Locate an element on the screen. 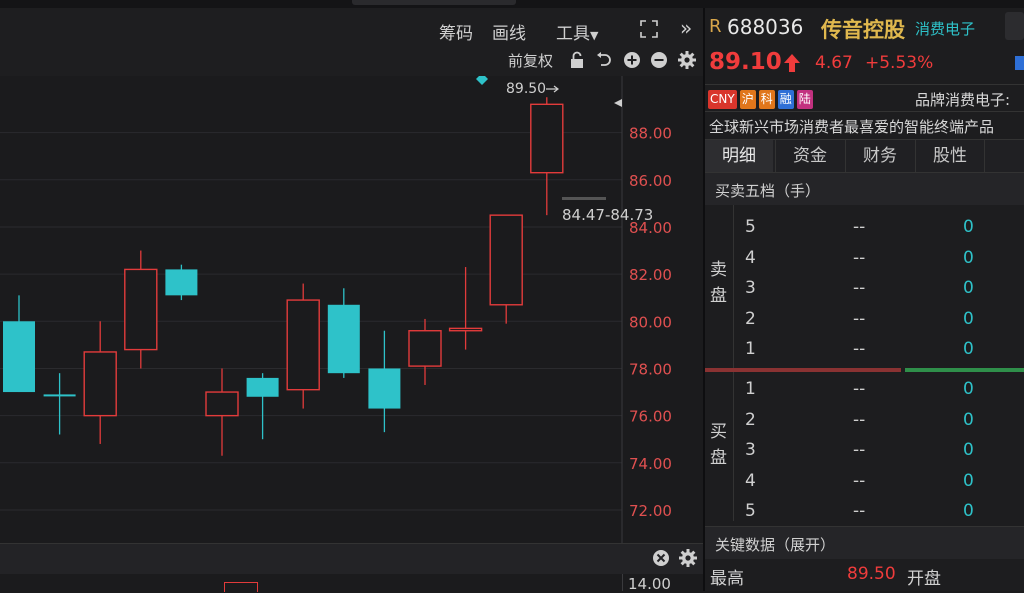 The height and width of the screenshot is (593, 1024). y-tick-label: 80.00 is located at coordinates (650, 322).